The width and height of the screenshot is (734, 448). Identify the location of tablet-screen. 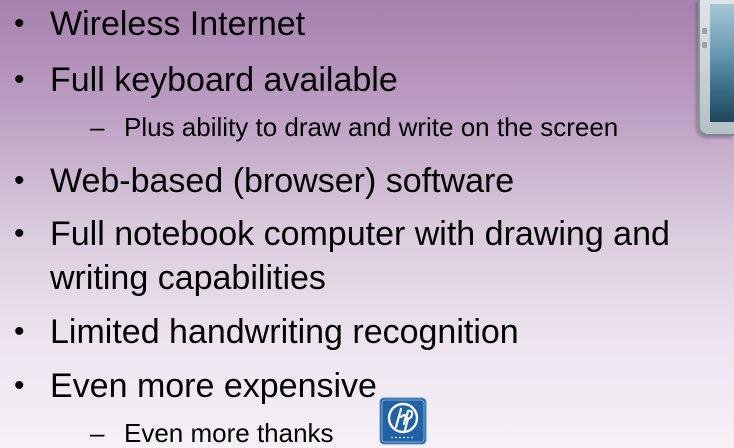
(722, 63).